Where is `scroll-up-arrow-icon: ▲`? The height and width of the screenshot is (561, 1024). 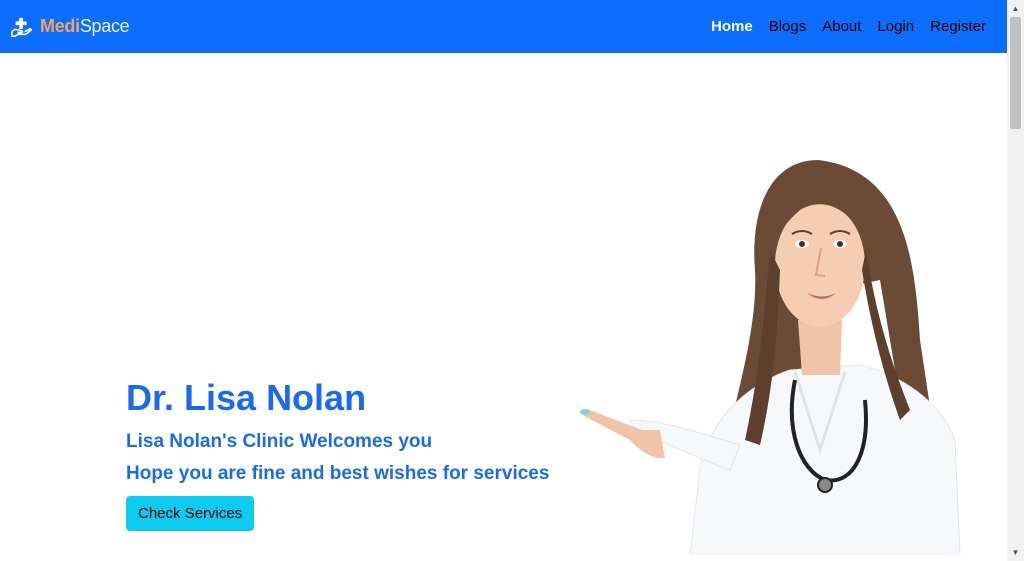 scroll-up-arrow-icon: ▲ is located at coordinates (1015, 8).